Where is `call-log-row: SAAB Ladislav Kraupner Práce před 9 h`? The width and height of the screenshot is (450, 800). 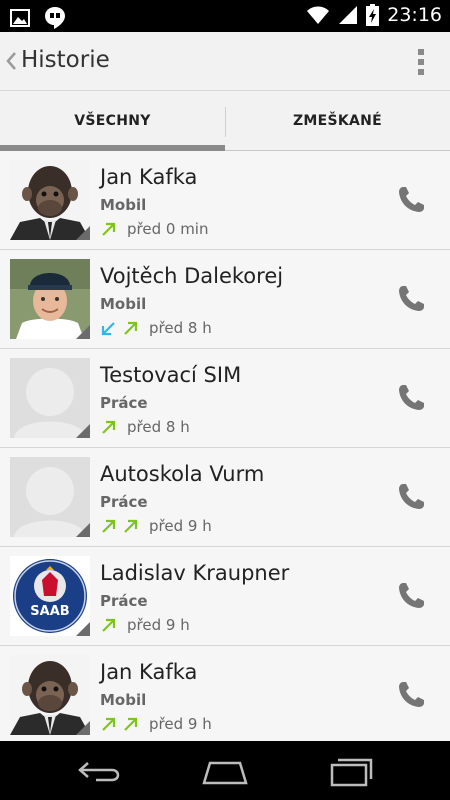
call-log-row: SAAB Ladislav Kraupner Práce před 9 h is located at coordinates (225, 596).